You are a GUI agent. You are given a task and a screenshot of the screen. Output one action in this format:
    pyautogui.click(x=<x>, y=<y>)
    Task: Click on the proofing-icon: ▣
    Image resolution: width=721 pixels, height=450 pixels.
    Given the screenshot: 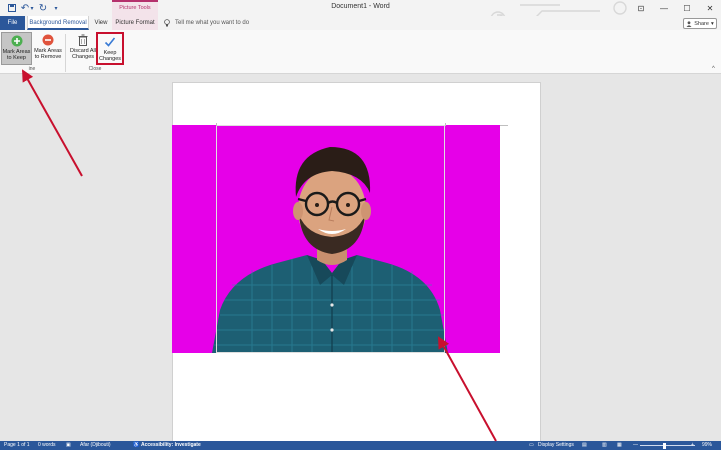 What is the action you would take?
    pyautogui.click(x=68, y=445)
    